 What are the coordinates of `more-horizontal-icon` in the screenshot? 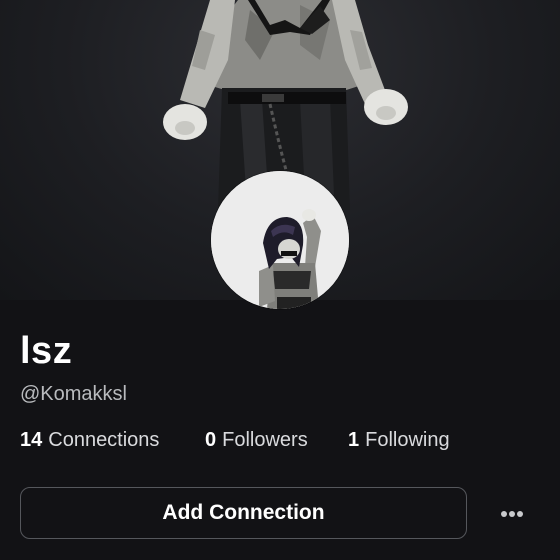 It's located at (512, 514).